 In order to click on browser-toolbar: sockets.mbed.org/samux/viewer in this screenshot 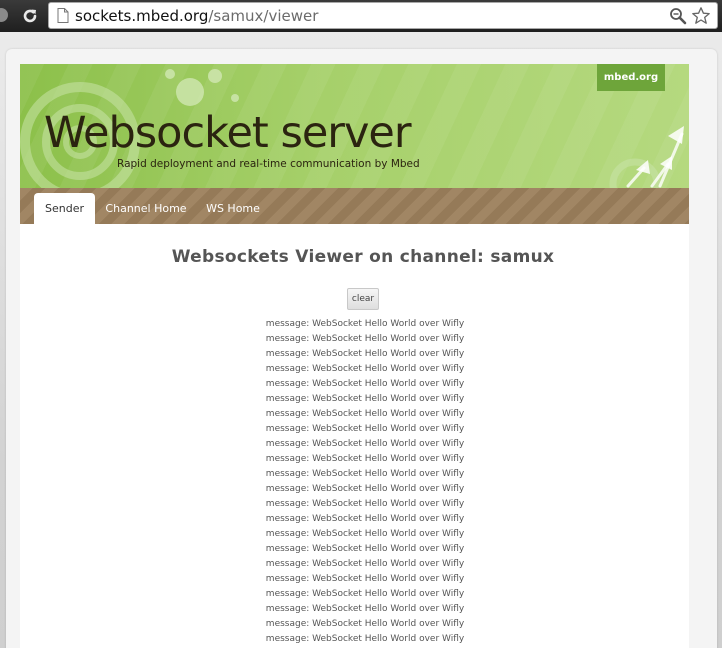, I will do `click(361, 16)`.